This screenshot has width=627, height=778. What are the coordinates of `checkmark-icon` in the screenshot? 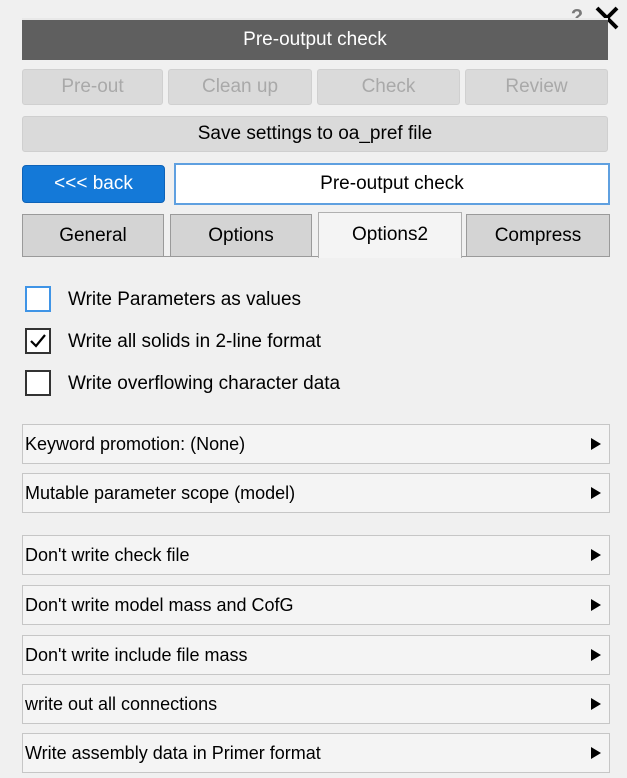 It's located at (38, 341).